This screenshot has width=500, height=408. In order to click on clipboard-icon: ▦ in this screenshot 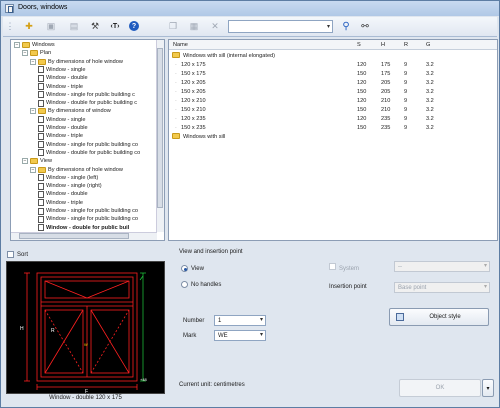, I will do `click(194, 26)`.